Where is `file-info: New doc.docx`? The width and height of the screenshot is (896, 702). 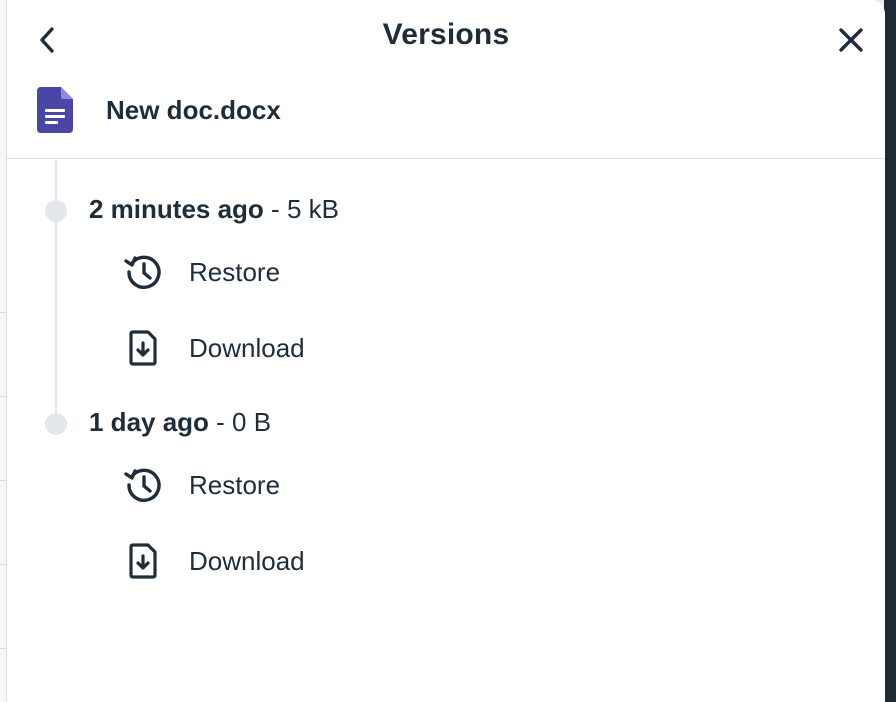
file-info: New doc.docx is located at coordinates (159, 110).